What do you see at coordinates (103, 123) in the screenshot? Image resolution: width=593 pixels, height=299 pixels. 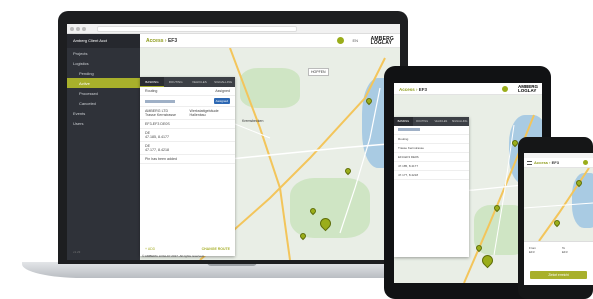 I see `sidebar-item-users: Users` at bounding box center [103, 123].